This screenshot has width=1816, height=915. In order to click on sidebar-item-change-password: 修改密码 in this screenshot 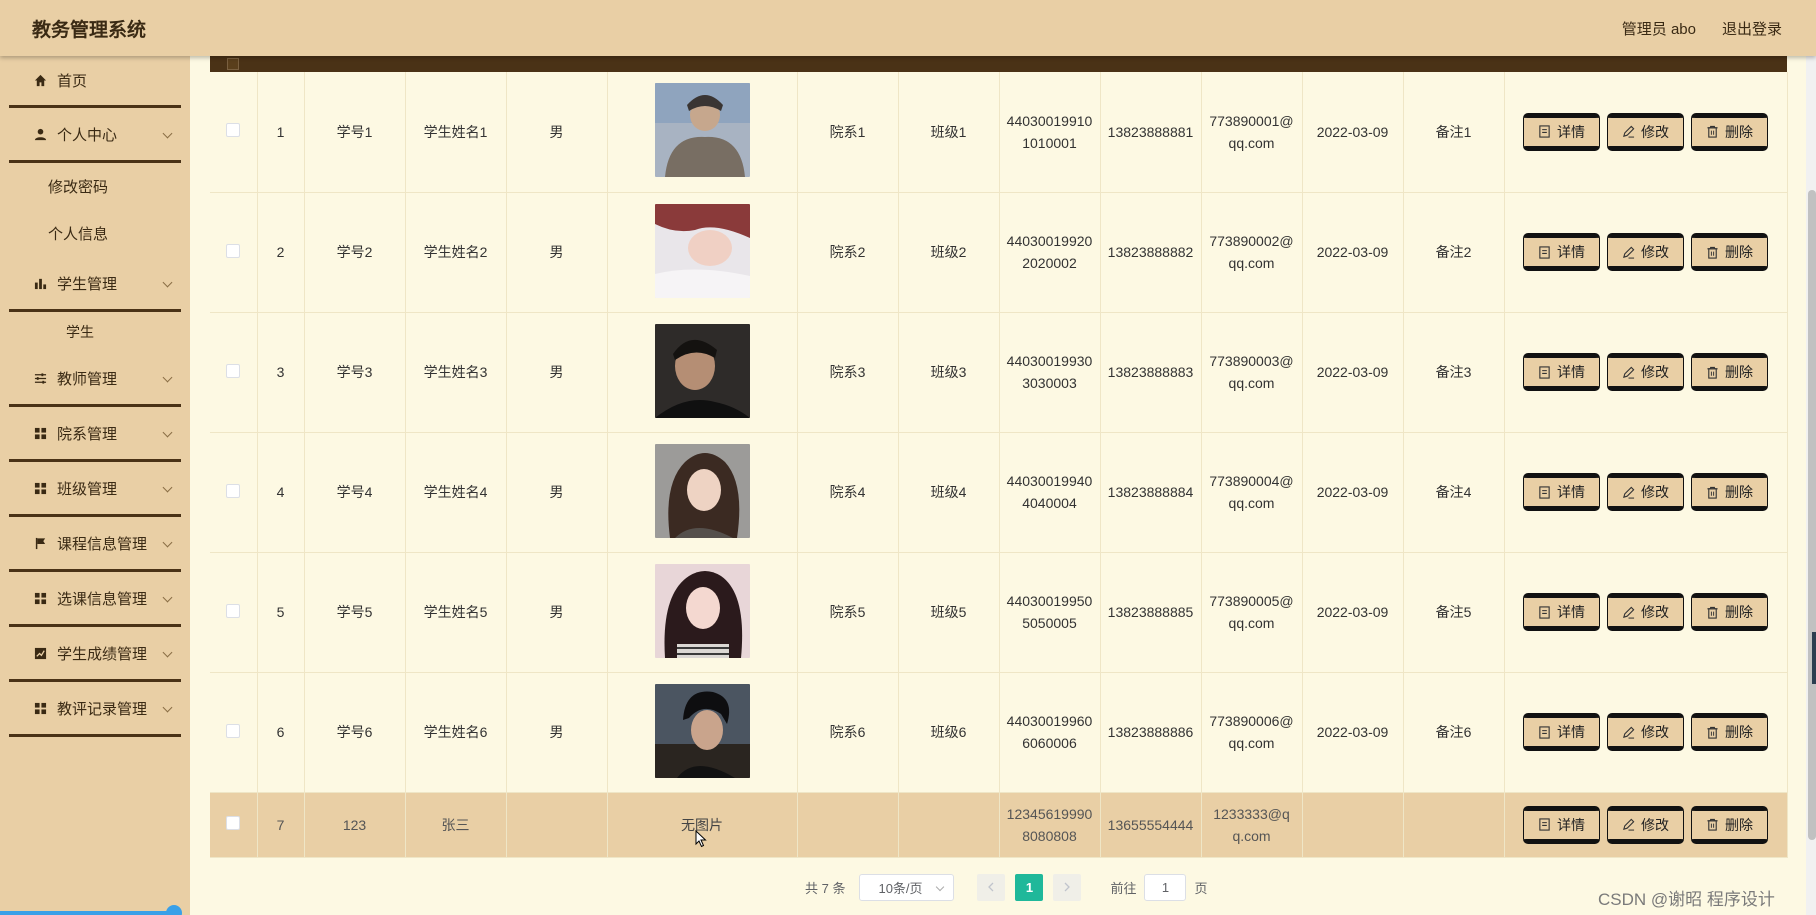, I will do `click(95, 186)`.